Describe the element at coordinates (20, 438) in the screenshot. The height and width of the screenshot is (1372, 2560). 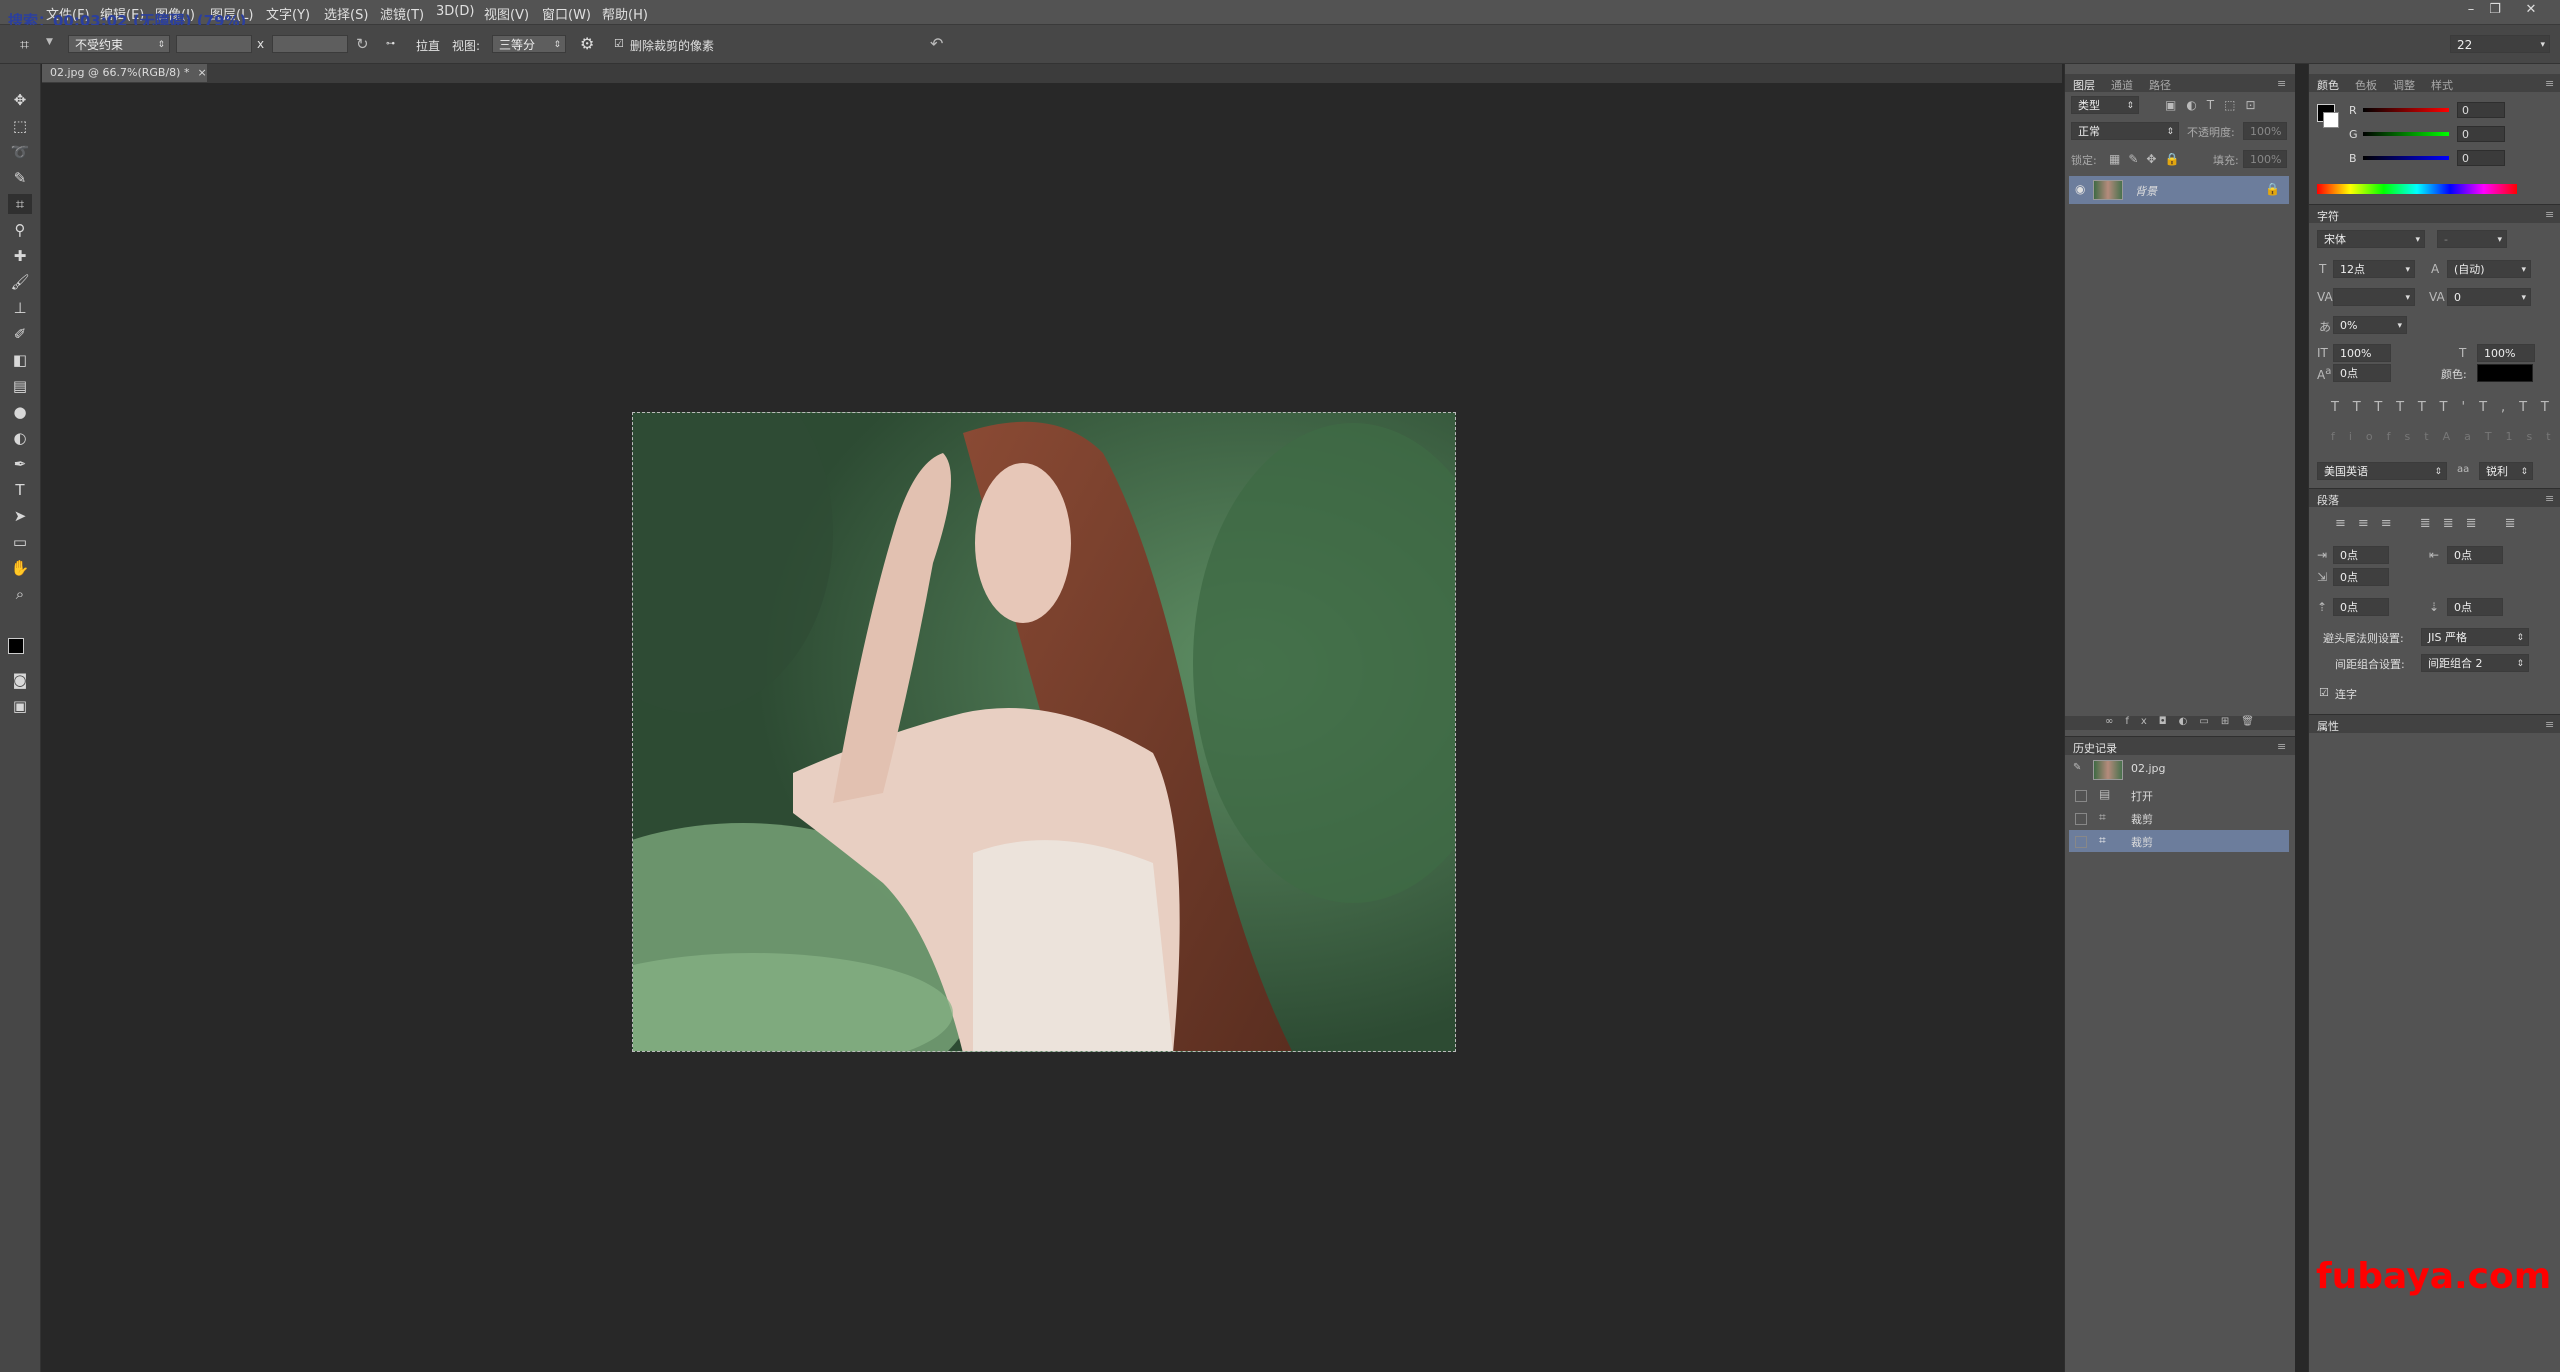
I see `dodge-tool-icon: ◐` at that location.